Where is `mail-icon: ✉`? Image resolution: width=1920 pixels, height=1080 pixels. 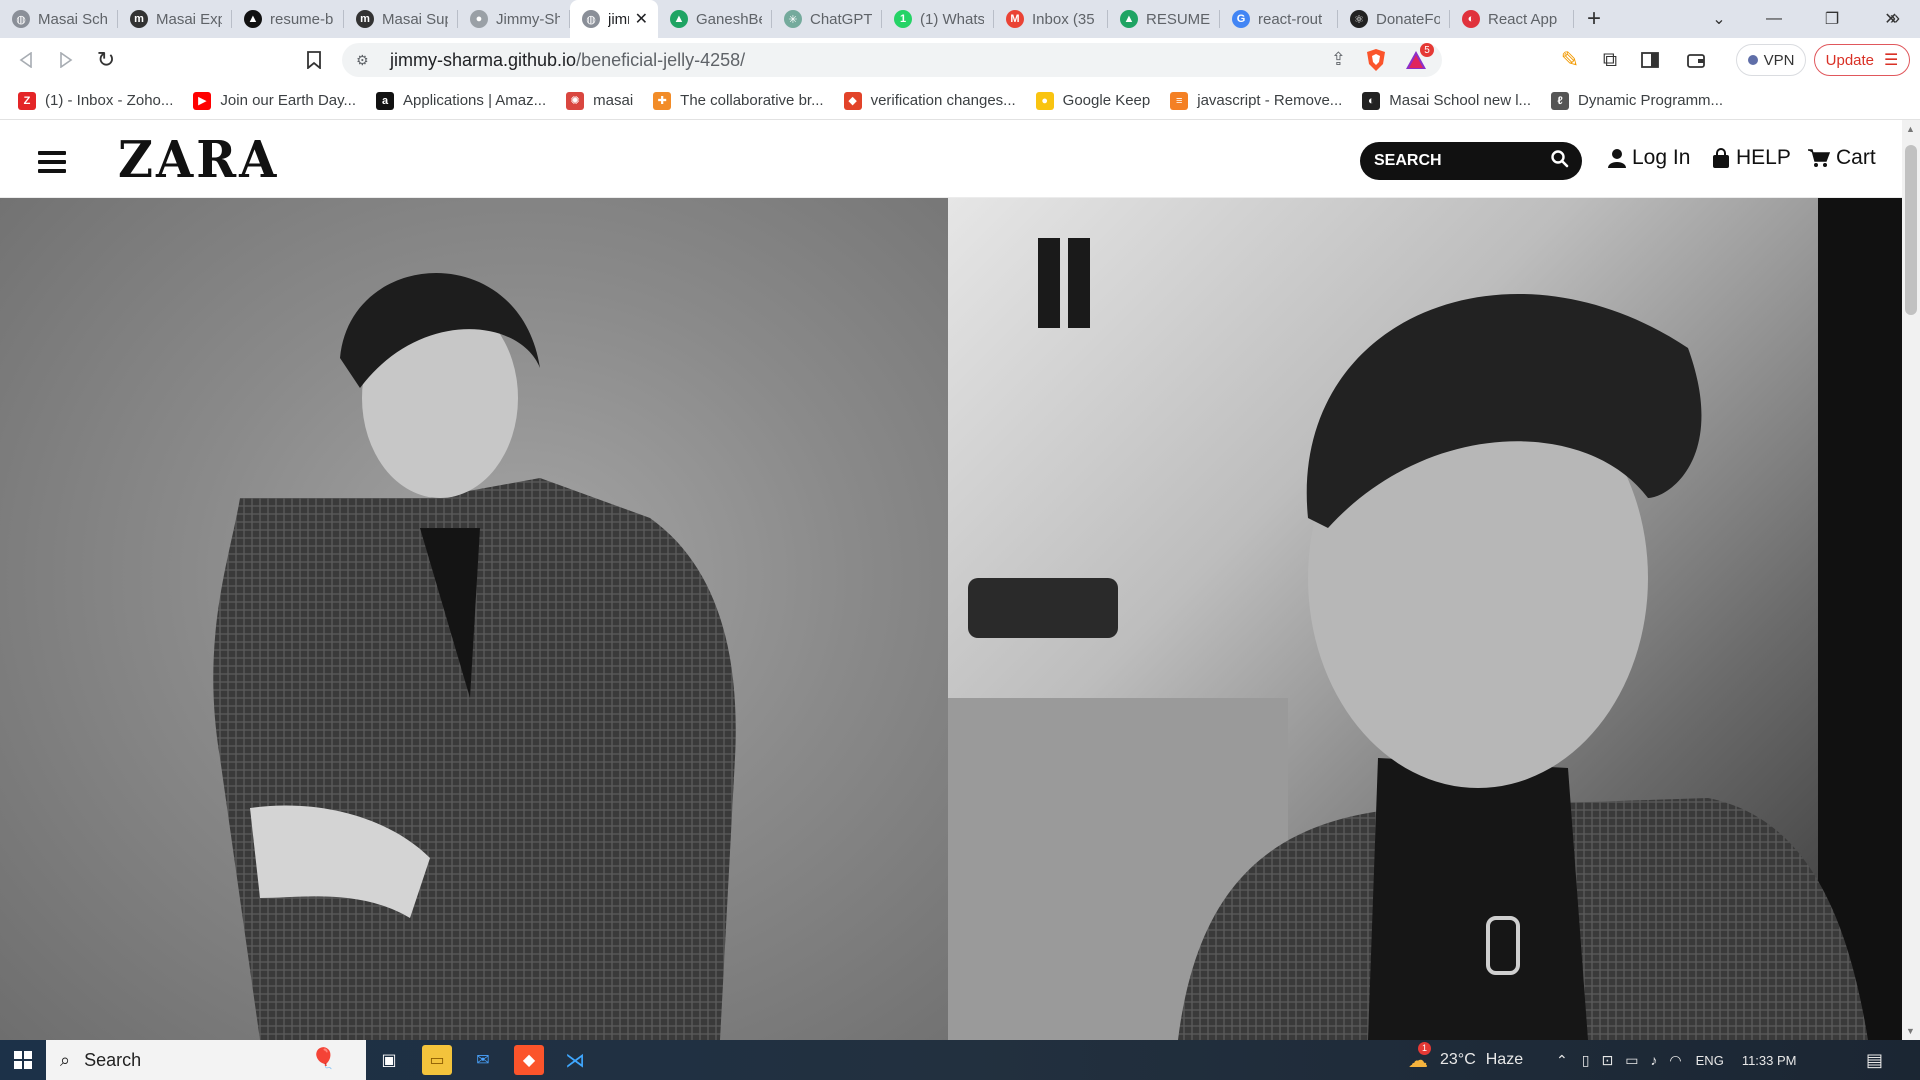
mail-icon: ✉ is located at coordinates (483, 1060).